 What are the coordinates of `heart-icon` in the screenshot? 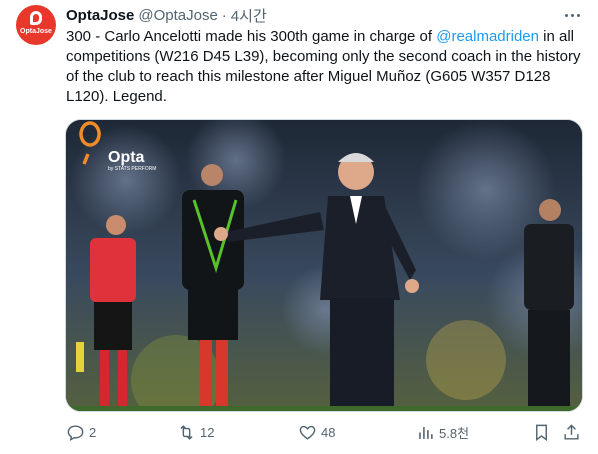 It's located at (307, 432).